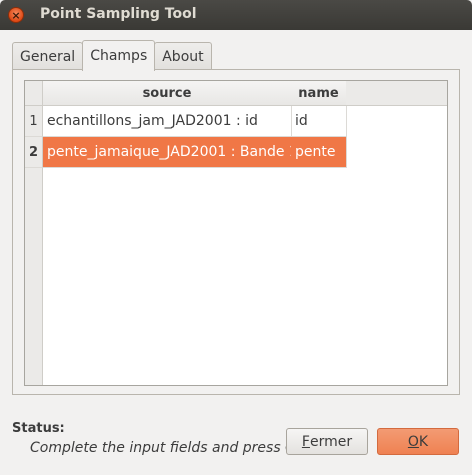 The width and height of the screenshot is (472, 475). I want to click on window-title: Point Sampling Tool, so click(118, 14).